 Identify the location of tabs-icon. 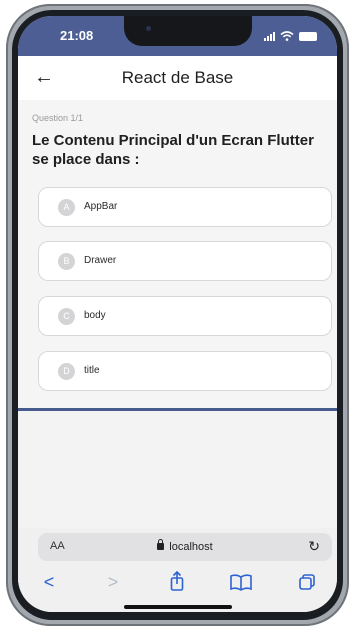
(307, 582).